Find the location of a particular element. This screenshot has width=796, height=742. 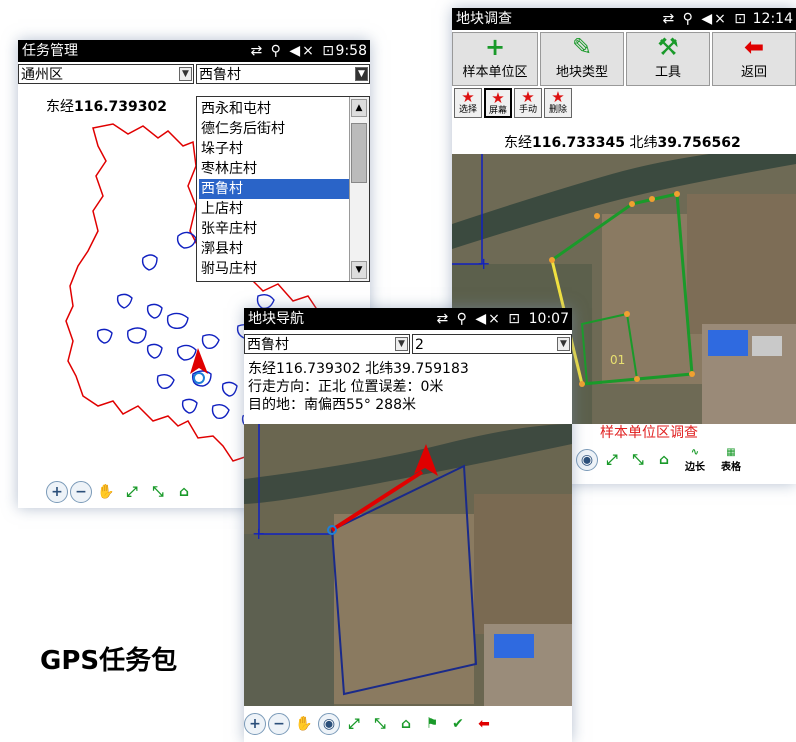

scroll-down-icon: ▼ is located at coordinates (359, 270).